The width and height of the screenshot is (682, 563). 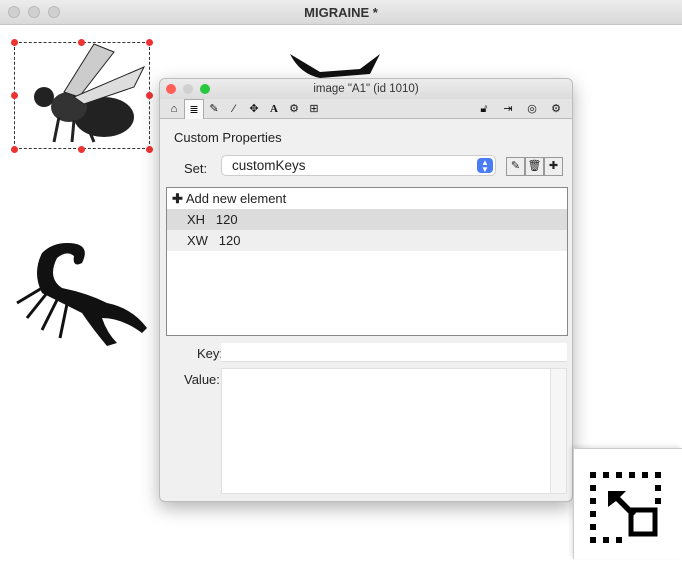 What do you see at coordinates (367, 240) in the screenshot?
I see `list-item: XW 120` at bounding box center [367, 240].